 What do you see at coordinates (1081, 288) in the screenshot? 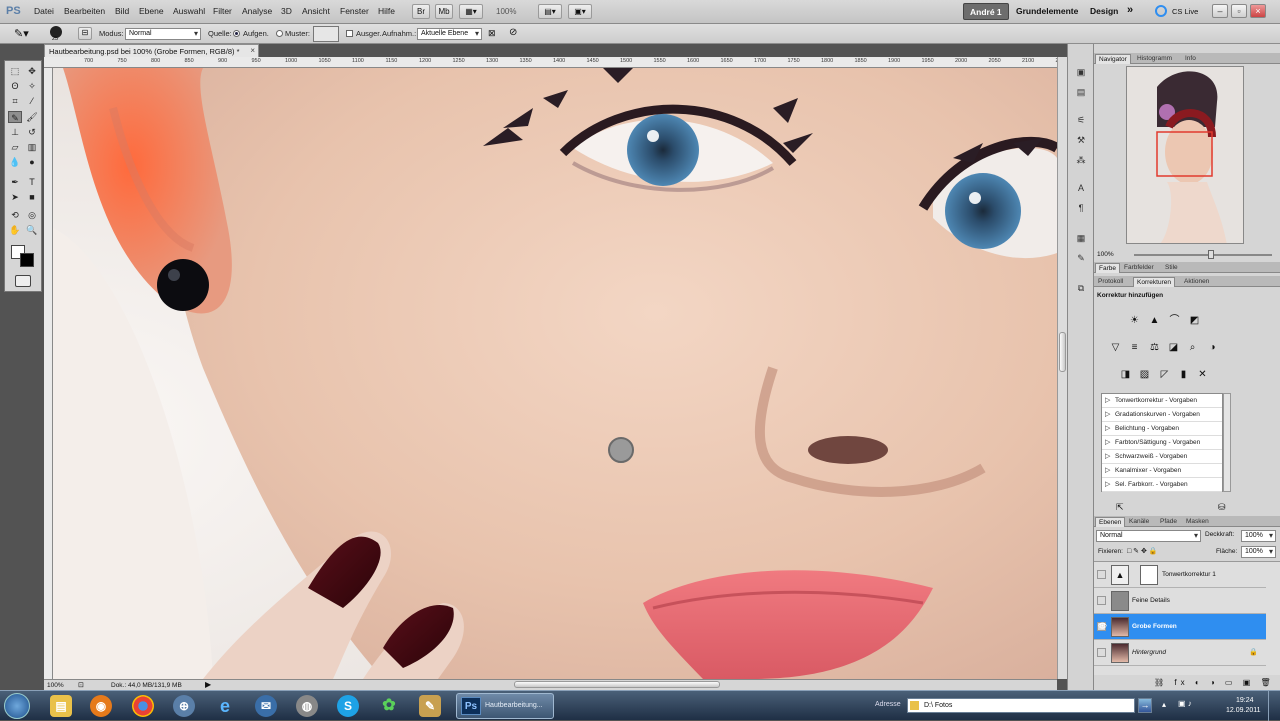
I see `3d-panel-icon: ⧉` at bounding box center [1081, 288].